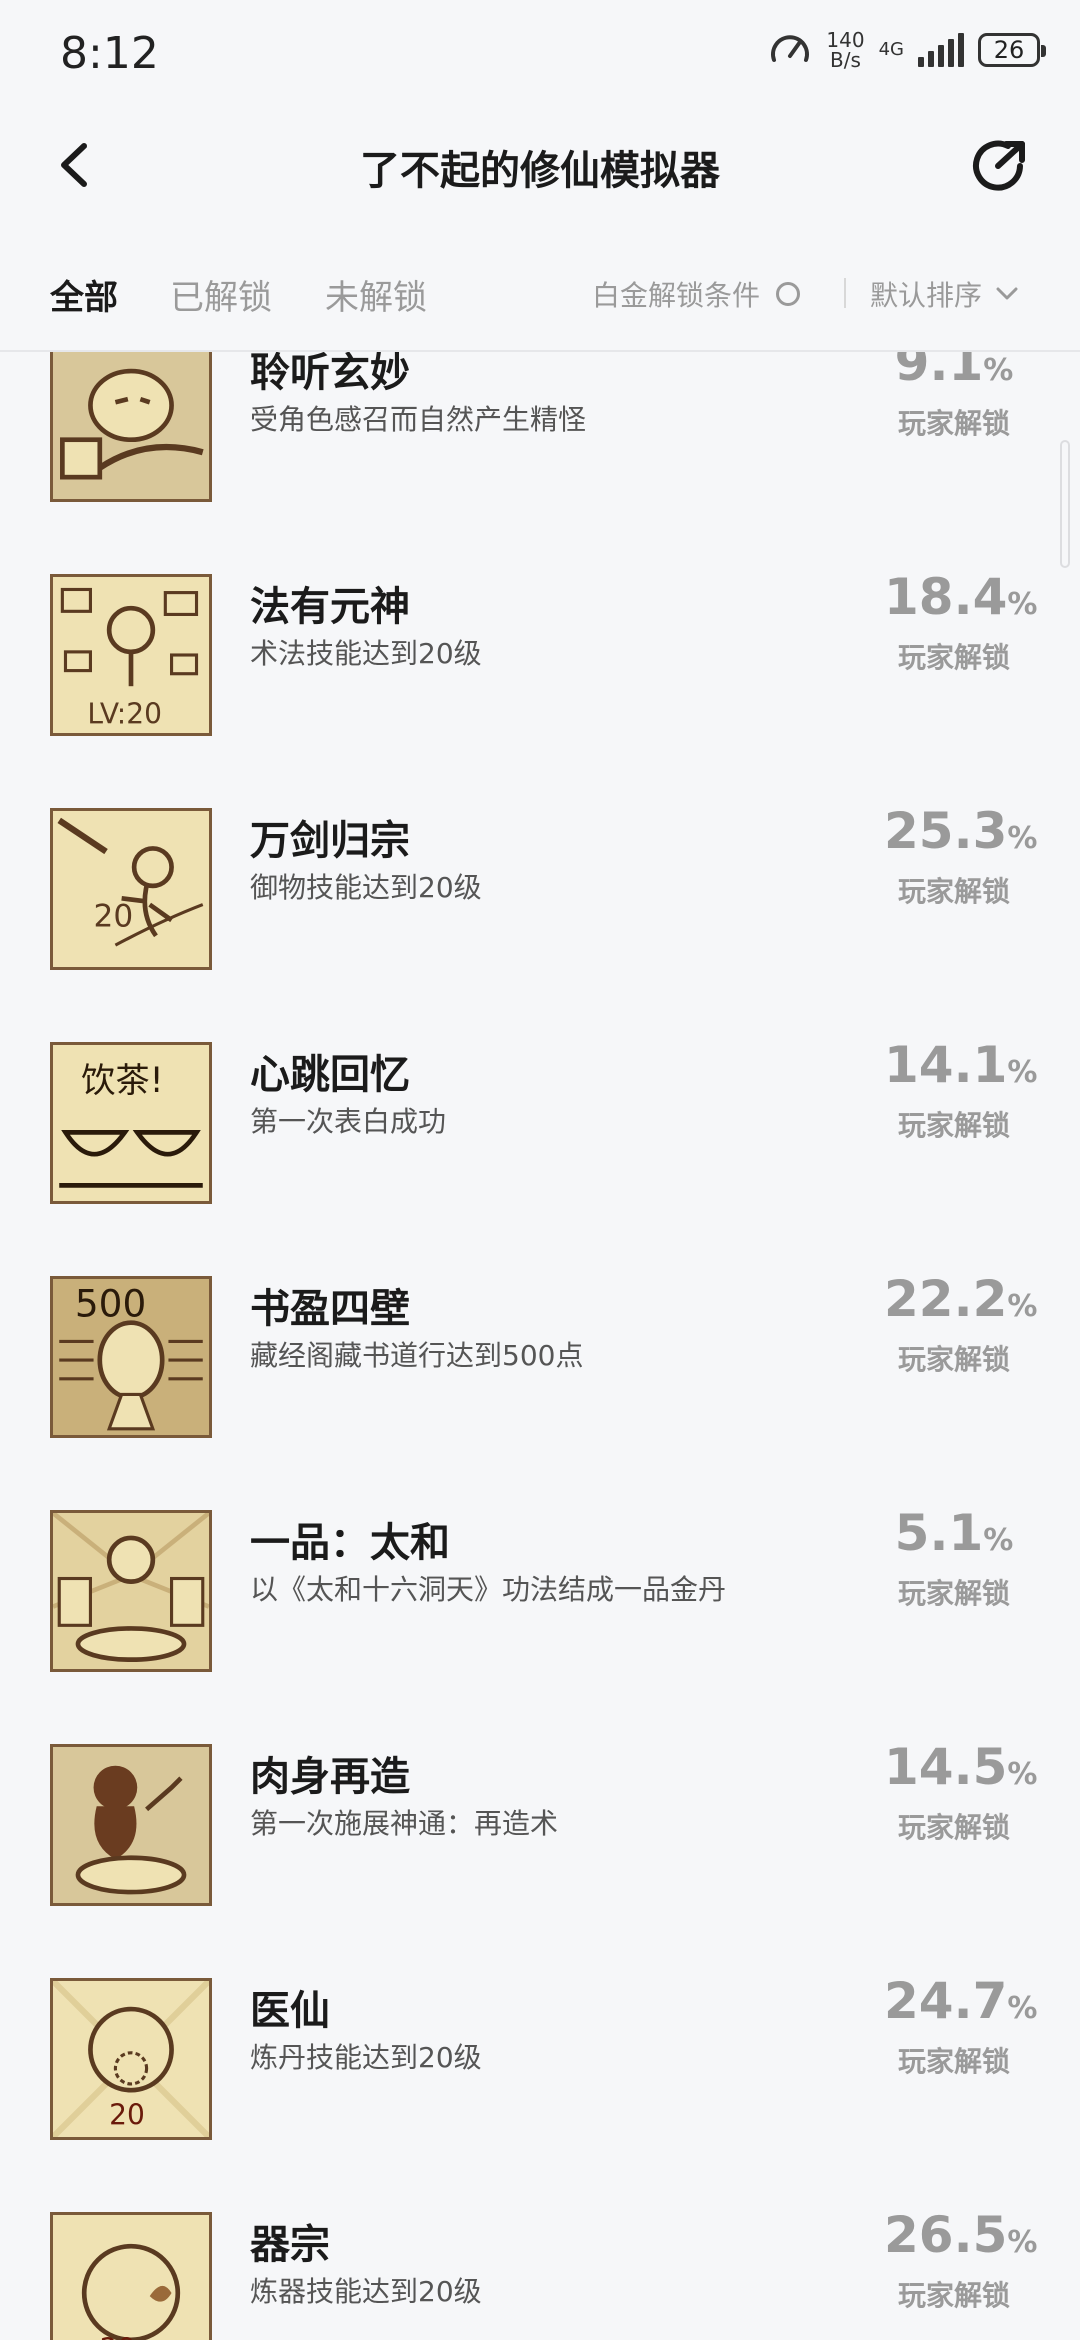 This screenshot has height=2340, width=1080. What do you see at coordinates (109, 53) in the screenshot?
I see `status-time: 8:12` at bounding box center [109, 53].